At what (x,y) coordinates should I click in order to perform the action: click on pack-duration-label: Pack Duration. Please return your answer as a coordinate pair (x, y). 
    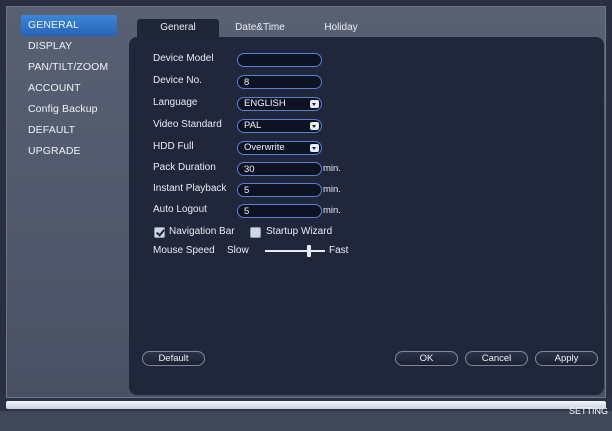
    Looking at the image, I should click on (184, 167).